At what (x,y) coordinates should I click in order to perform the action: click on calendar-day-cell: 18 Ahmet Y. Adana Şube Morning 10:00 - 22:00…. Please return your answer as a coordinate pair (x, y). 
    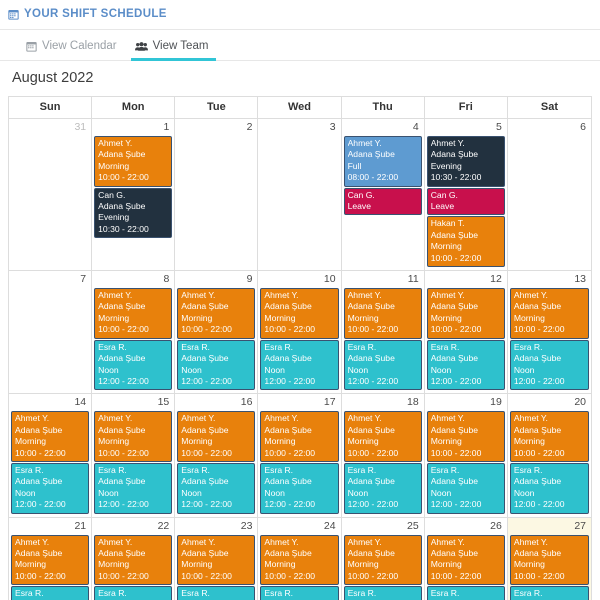
    Looking at the image, I should click on (383, 455).